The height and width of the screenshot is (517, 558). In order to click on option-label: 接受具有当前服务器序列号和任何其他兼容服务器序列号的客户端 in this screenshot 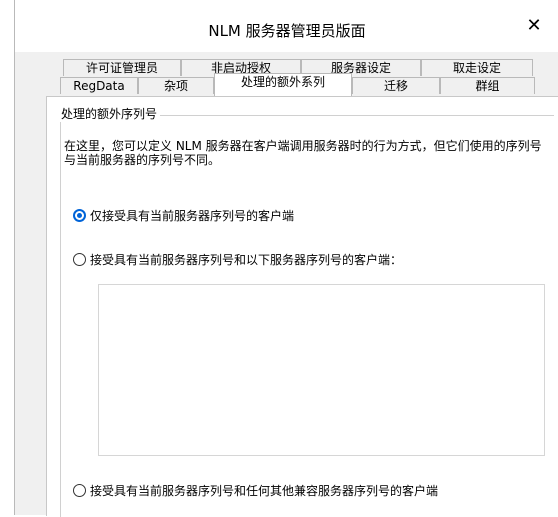, I will do `click(264, 491)`.